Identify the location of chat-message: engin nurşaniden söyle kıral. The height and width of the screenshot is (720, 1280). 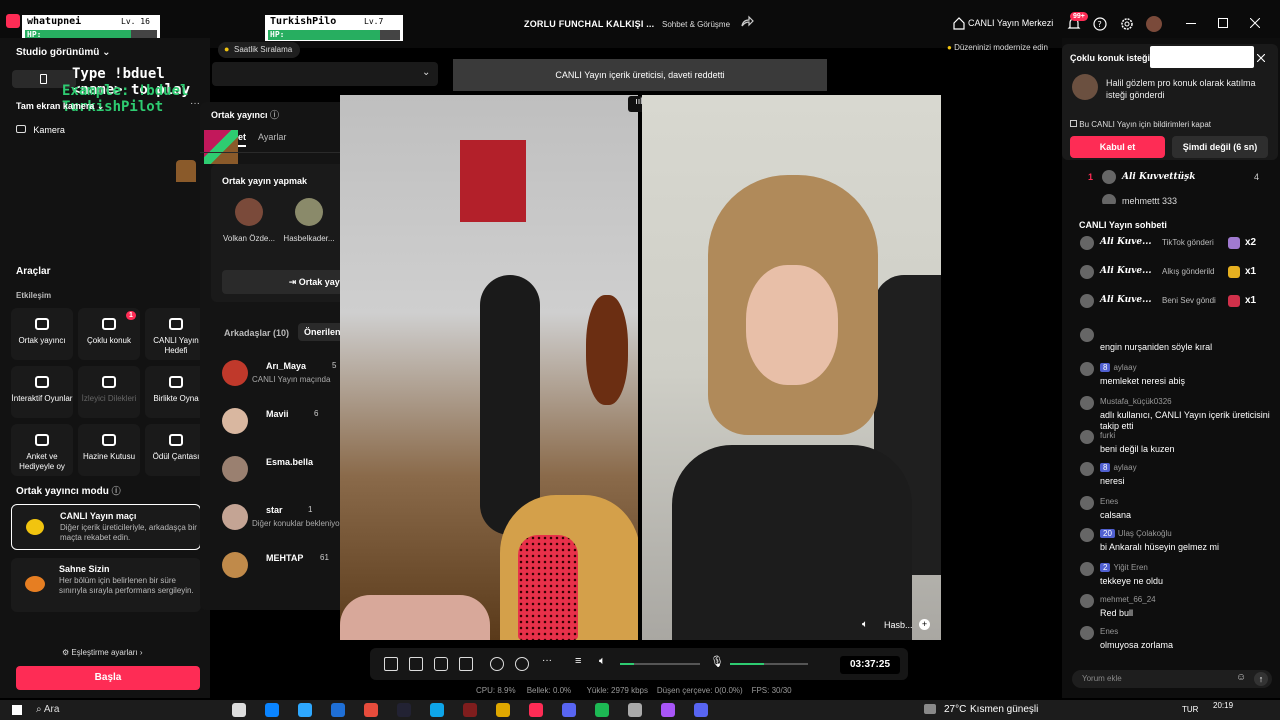
(1156, 347).